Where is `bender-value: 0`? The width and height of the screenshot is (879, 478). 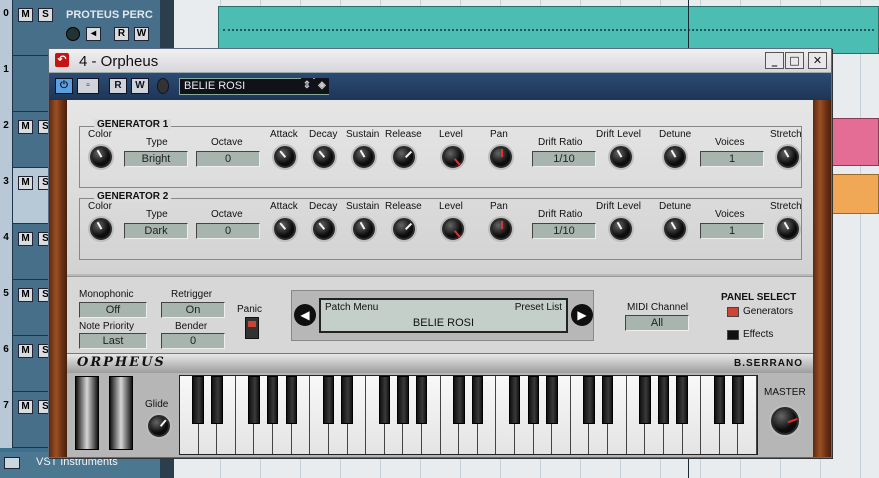 bender-value: 0 is located at coordinates (193, 341).